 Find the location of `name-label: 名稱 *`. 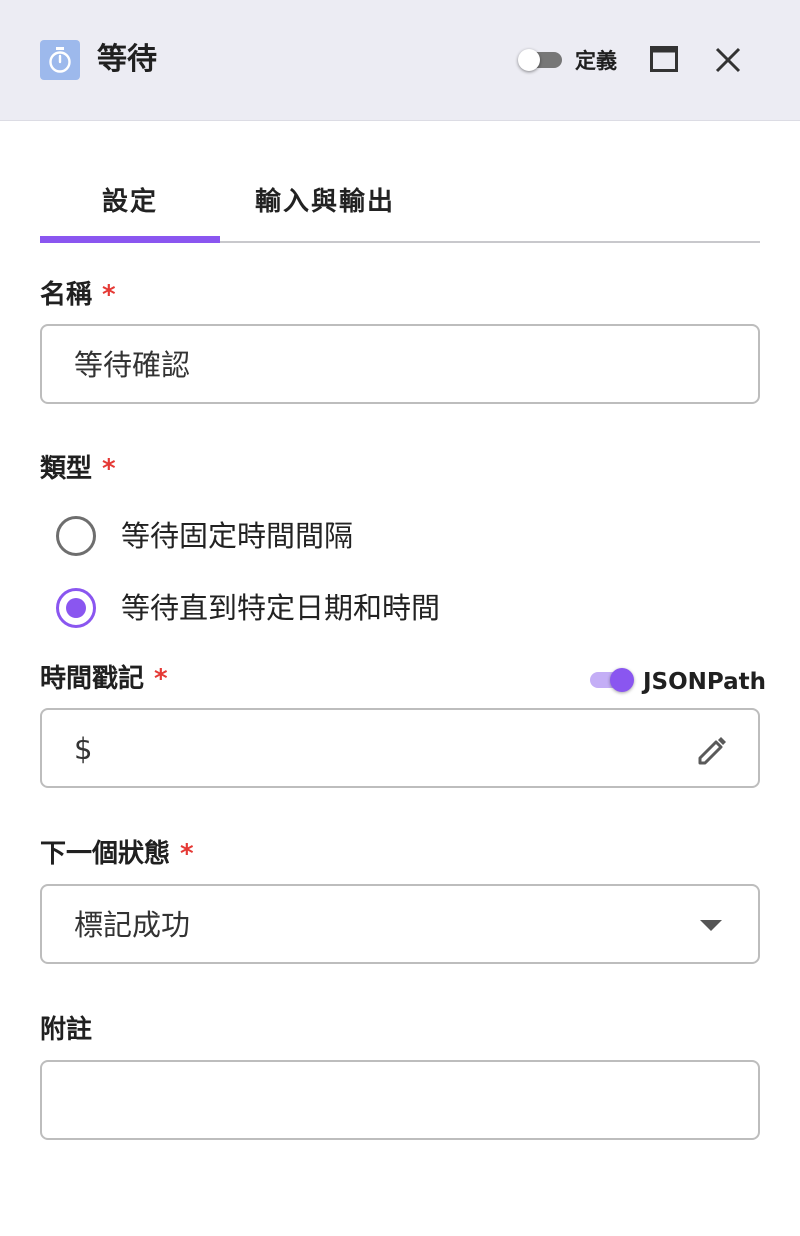

name-label: 名稱 * is located at coordinates (78, 295).